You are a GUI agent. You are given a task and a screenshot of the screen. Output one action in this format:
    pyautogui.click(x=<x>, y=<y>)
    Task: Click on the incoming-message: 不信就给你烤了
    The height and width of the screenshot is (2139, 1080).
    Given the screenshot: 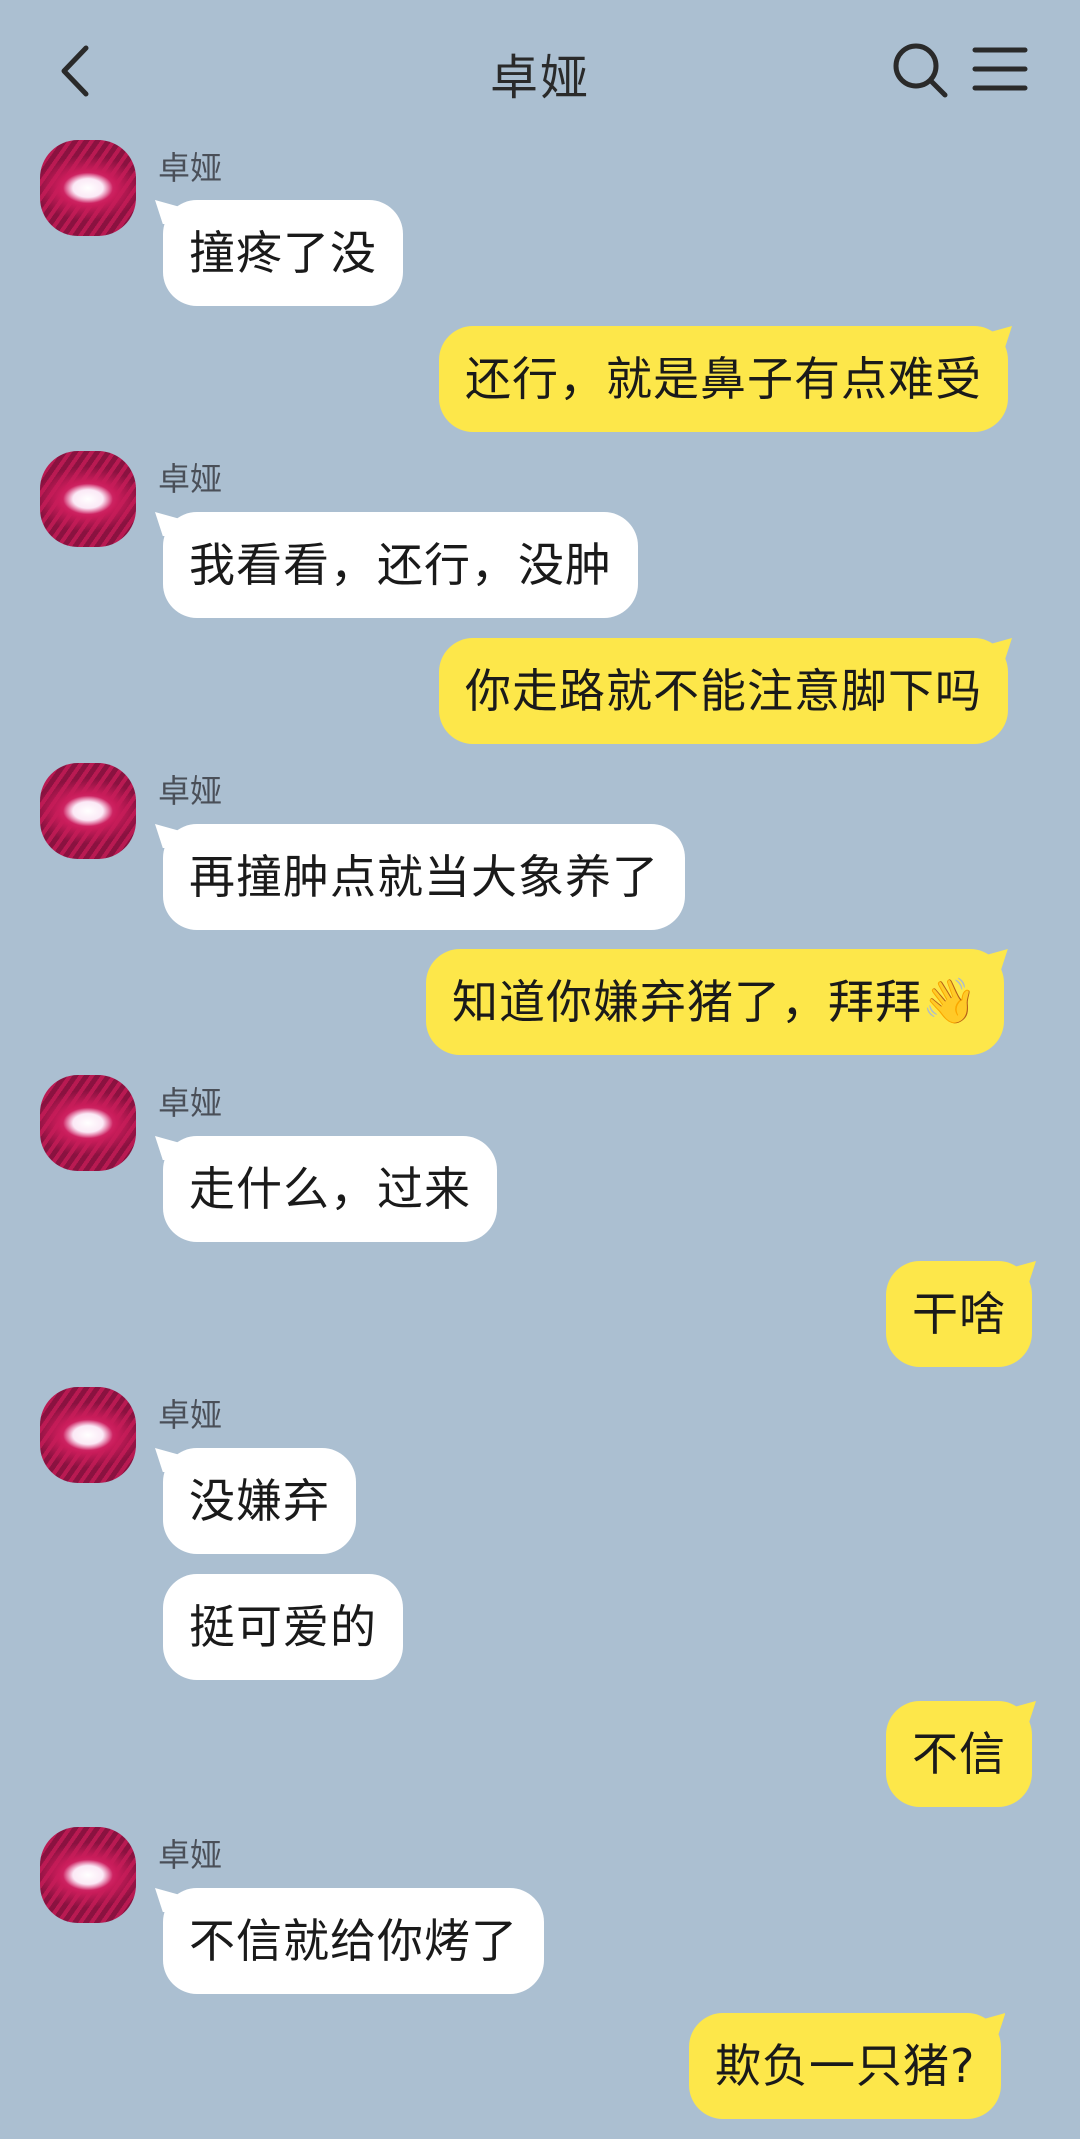 What is the action you would take?
    pyautogui.click(x=353, y=1941)
    